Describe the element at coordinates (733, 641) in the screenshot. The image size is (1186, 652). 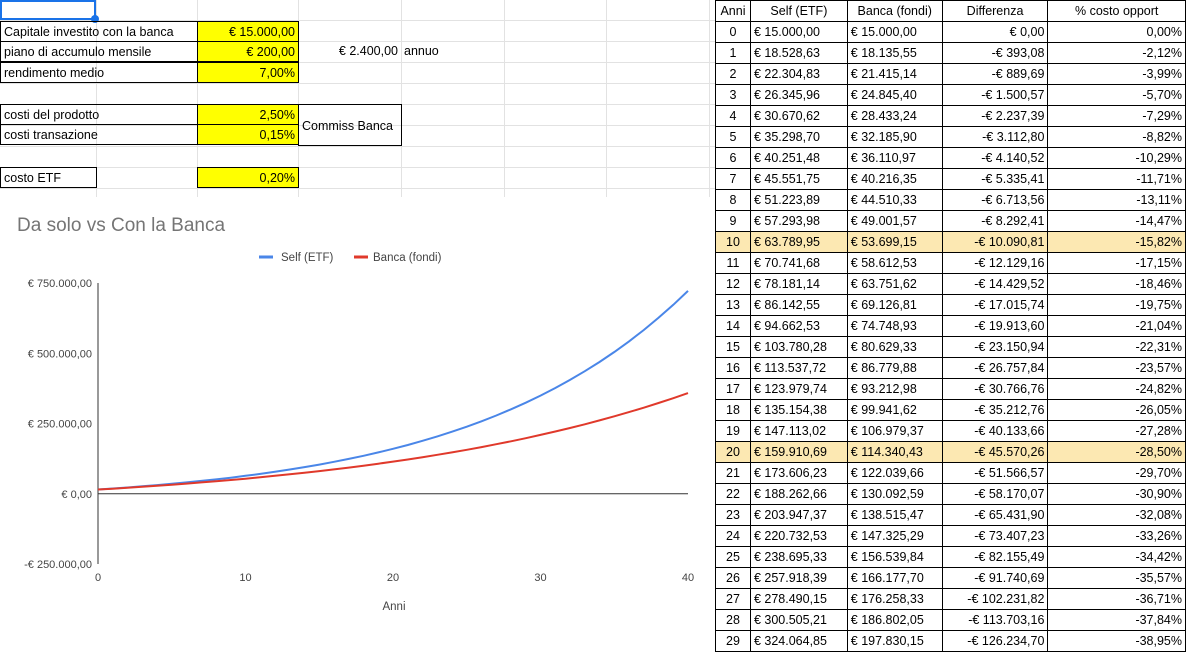
I see `year-cell: 29` at that location.